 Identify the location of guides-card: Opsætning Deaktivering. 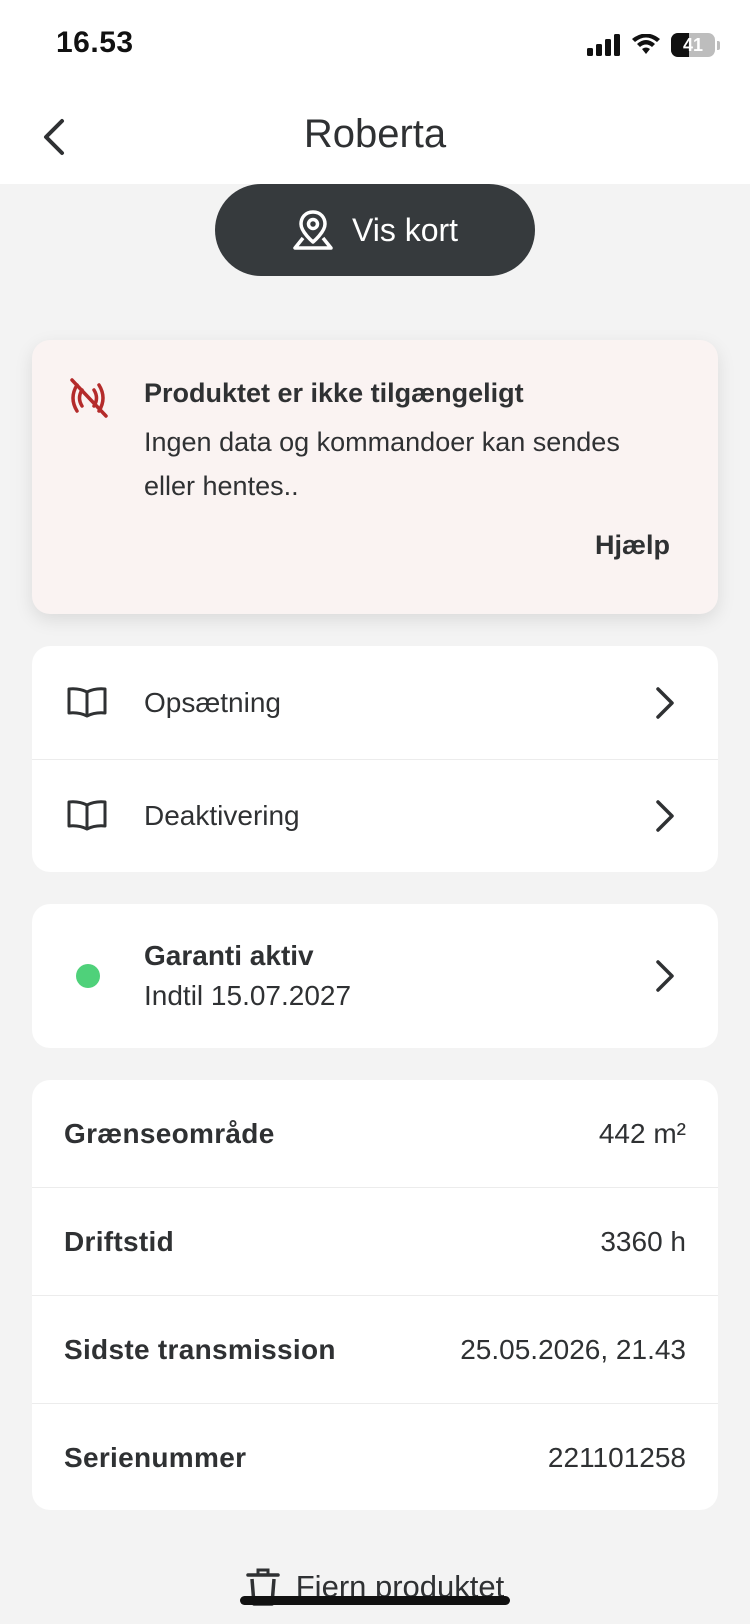
(375, 759).